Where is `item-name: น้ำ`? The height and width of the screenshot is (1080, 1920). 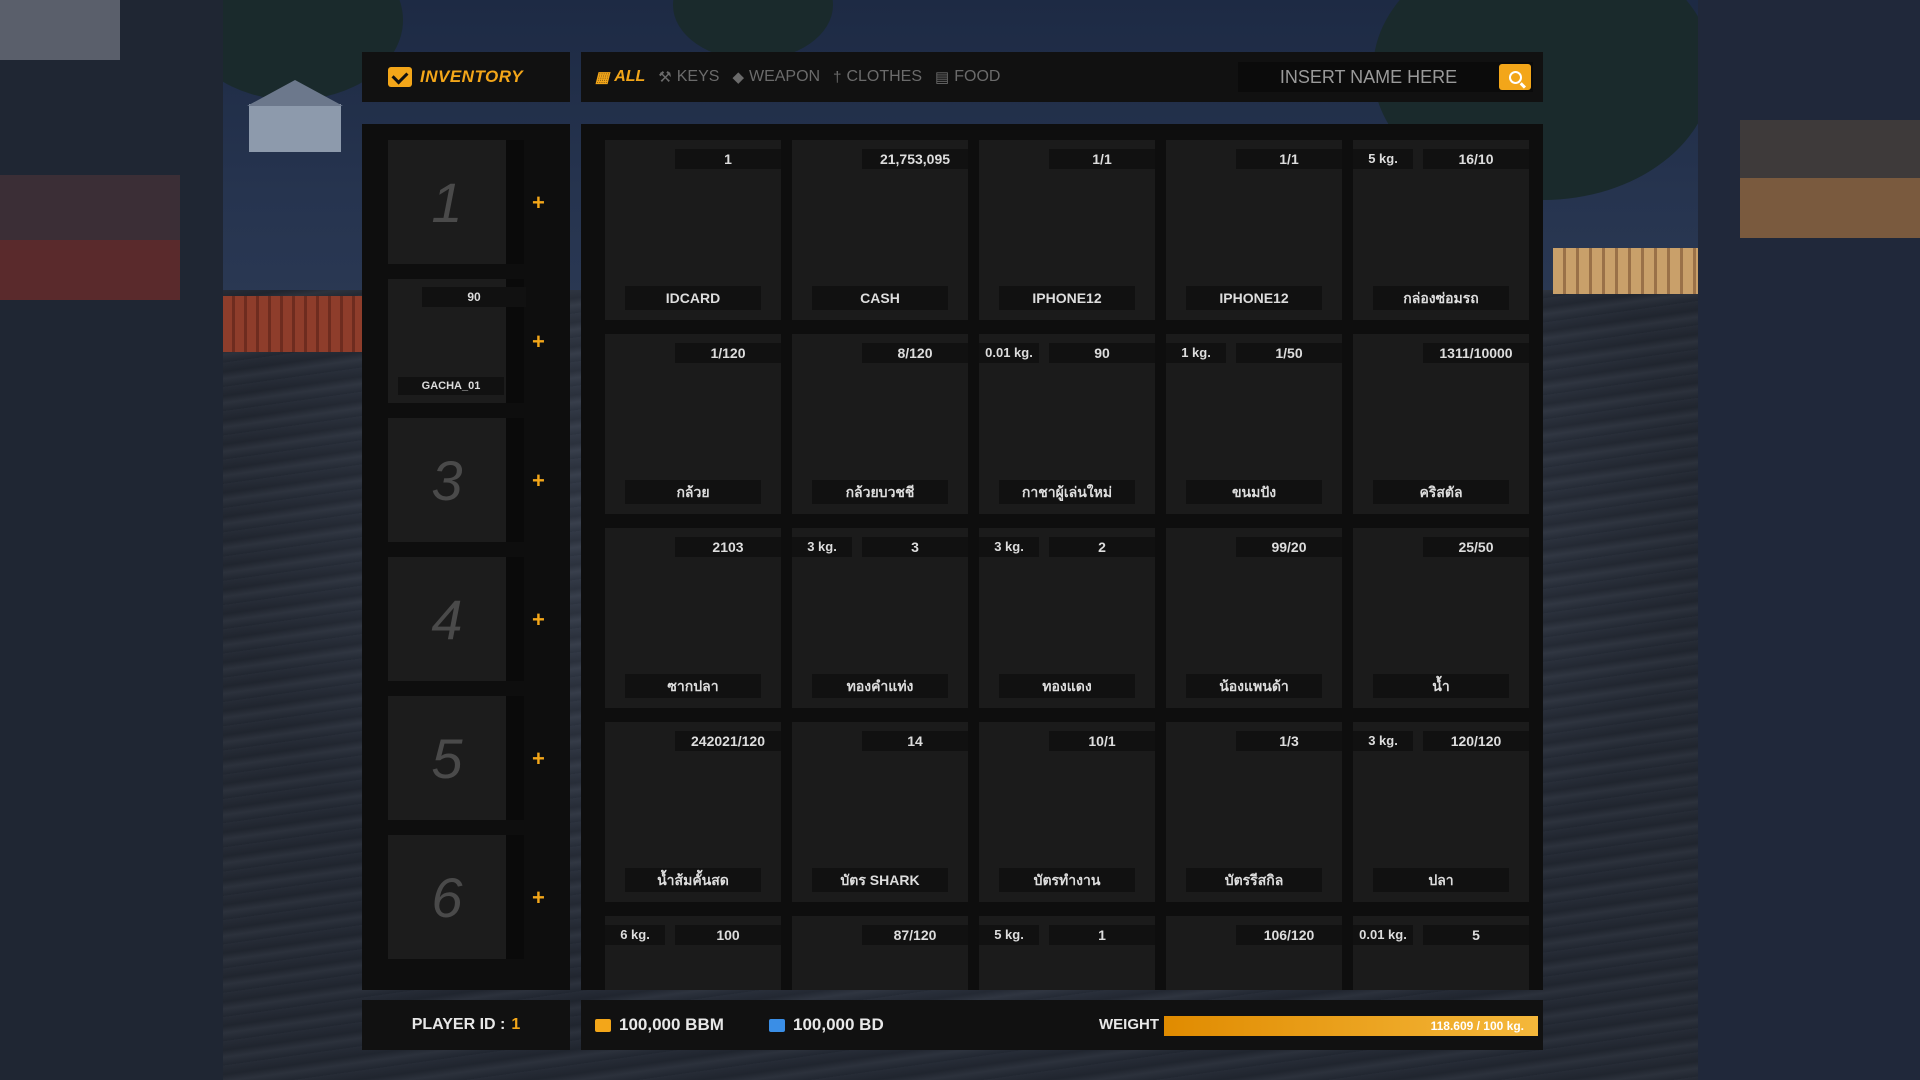 item-name: น้ำ is located at coordinates (1441, 686).